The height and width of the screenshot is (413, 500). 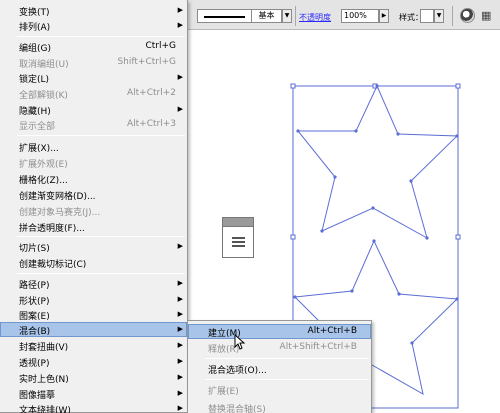 I want to click on submenu-item-make: 建立(M) Alt+Ctrl+B, so click(x=279, y=331).